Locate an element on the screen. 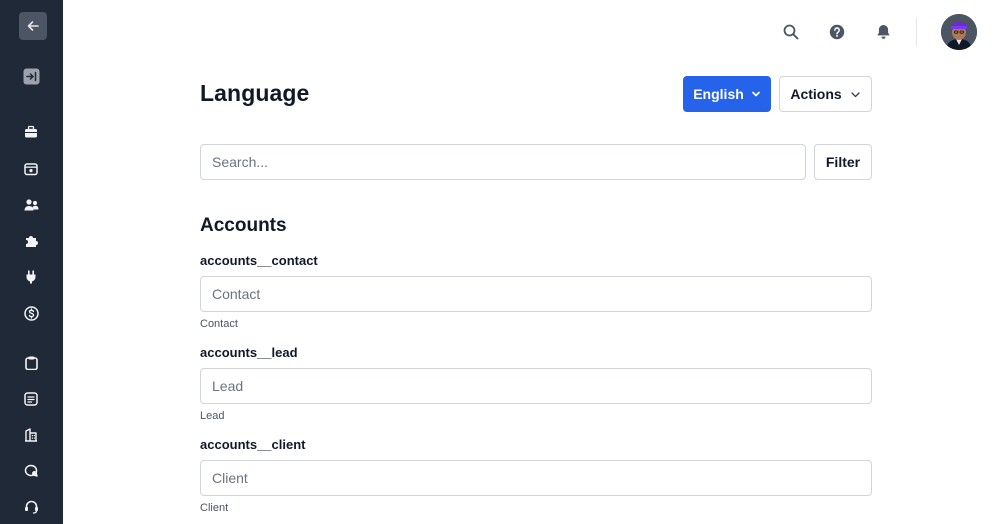 This screenshot has height=524, width=1008. section-title: Accounts is located at coordinates (243, 225).